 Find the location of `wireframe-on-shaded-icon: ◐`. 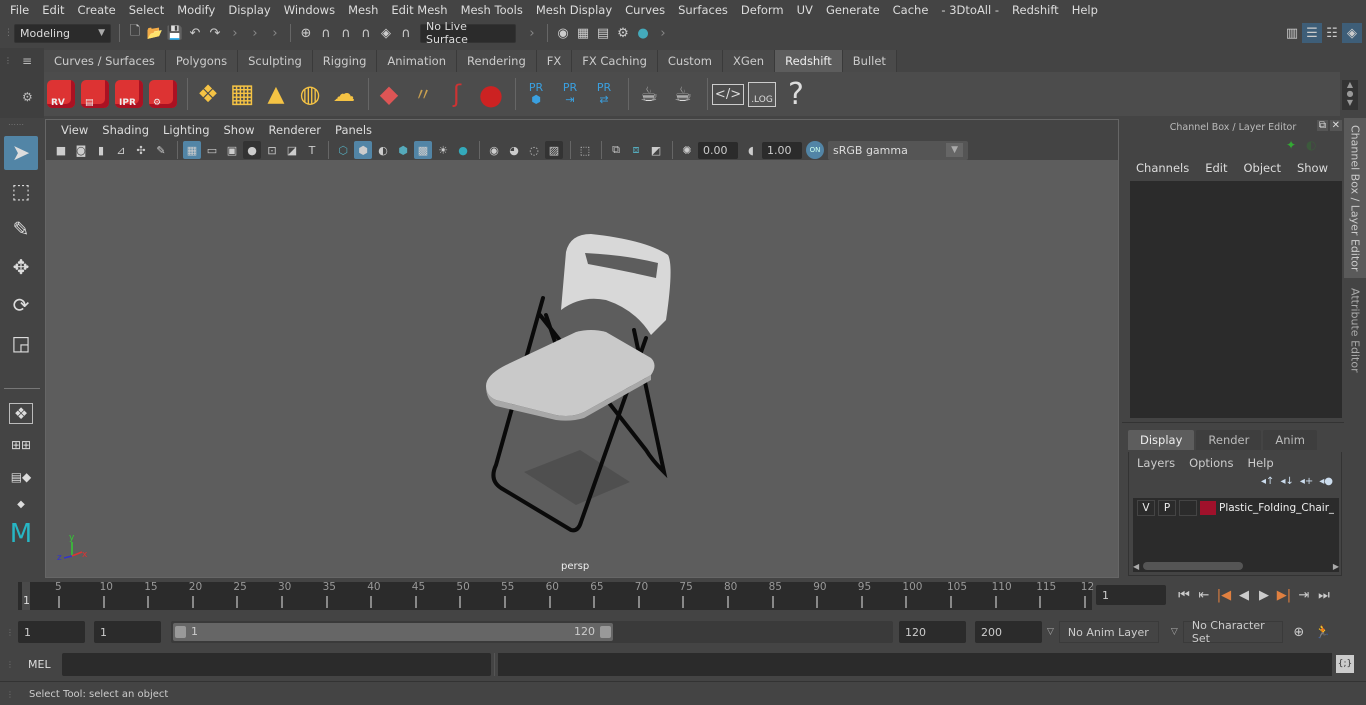

wireframe-on-shaded-icon: ◐ is located at coordinates (383, 150).